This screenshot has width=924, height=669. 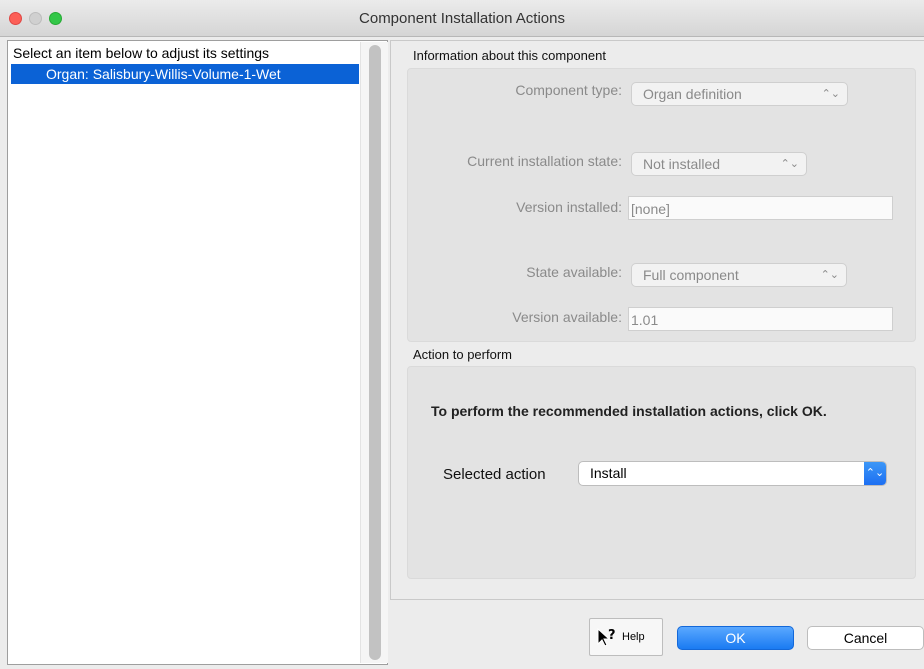 What do you see at coordinates (569, 207) in the screenshot?
I see `version-installed-label: Version installed:` at bounding box center [569, 207].